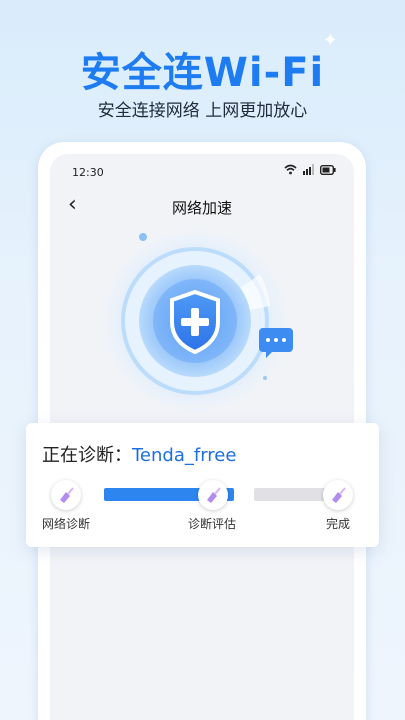 This screenshot has width=405, height=720. What do you see at coordinates (202, 73) in the screenshot?
I see `promo-headline-text: 安全连Wi-Fi` at bounding box center [202, 73].